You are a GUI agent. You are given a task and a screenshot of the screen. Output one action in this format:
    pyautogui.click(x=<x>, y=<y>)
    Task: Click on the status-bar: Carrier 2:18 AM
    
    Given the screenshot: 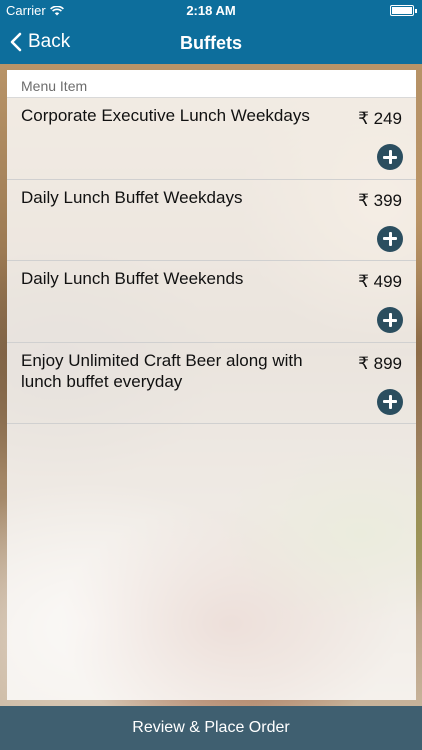 What is the action you would take?
    pyautogui.click(x=211, y=10)
    